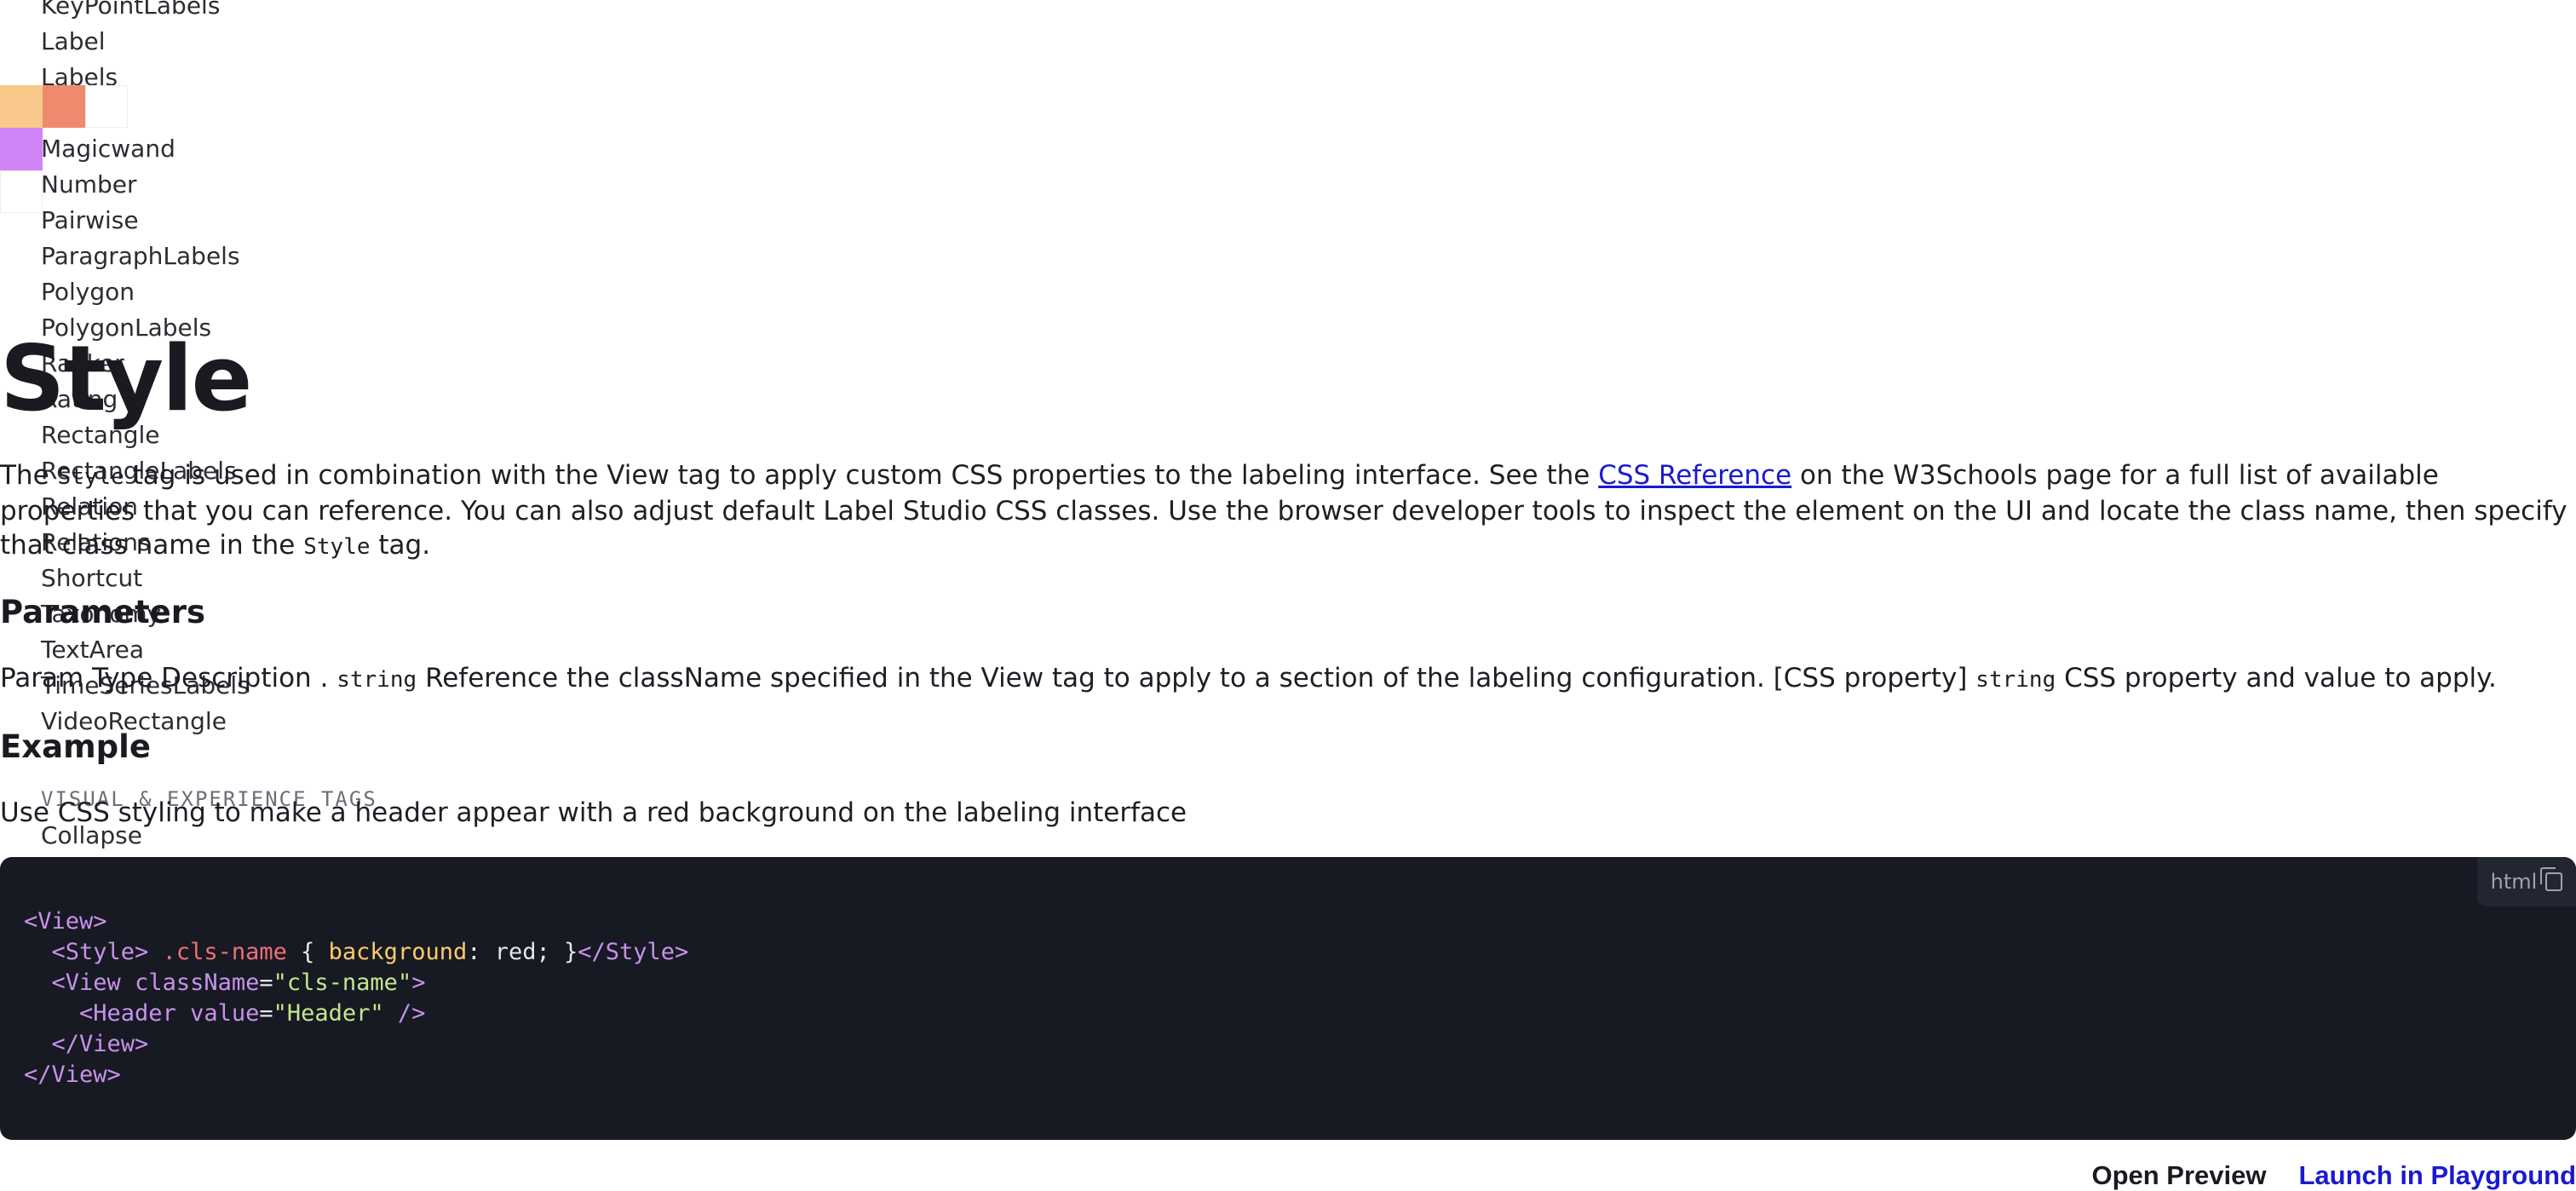  What do you see at coordinates (634, 952) in the screenshot?
I see `code-token: </Style>` at bounding box center [634, 952].